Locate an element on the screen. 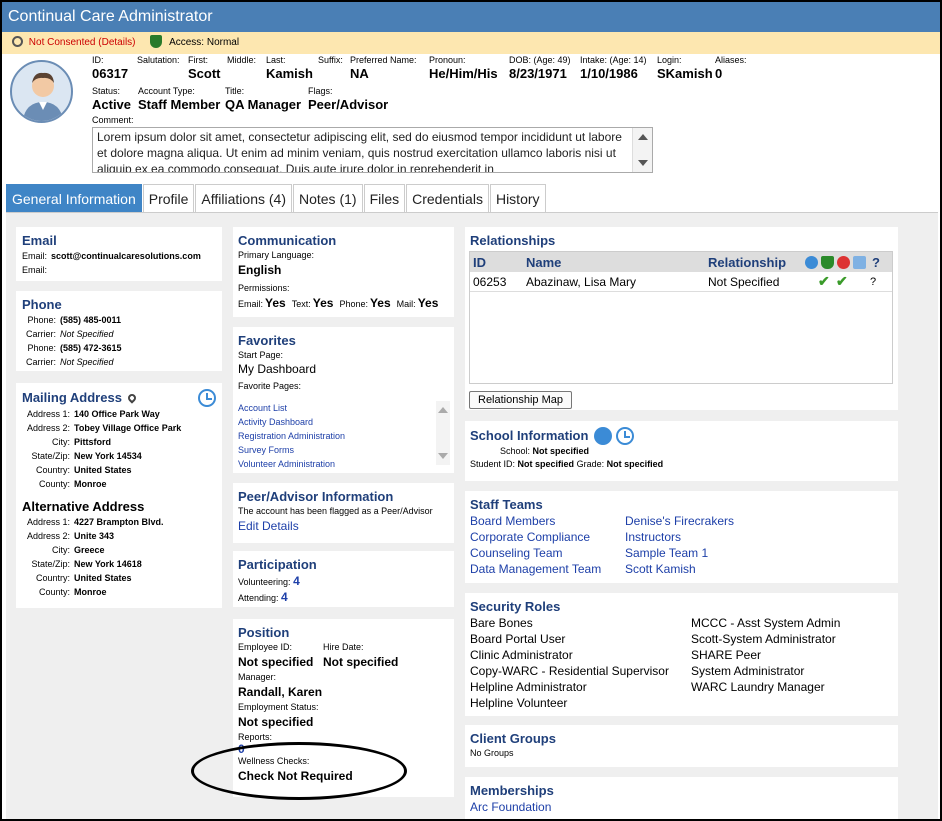 This screenshot has width=942, height=821. header-field-label: Pronoun: is located at coordinates (447, 60).